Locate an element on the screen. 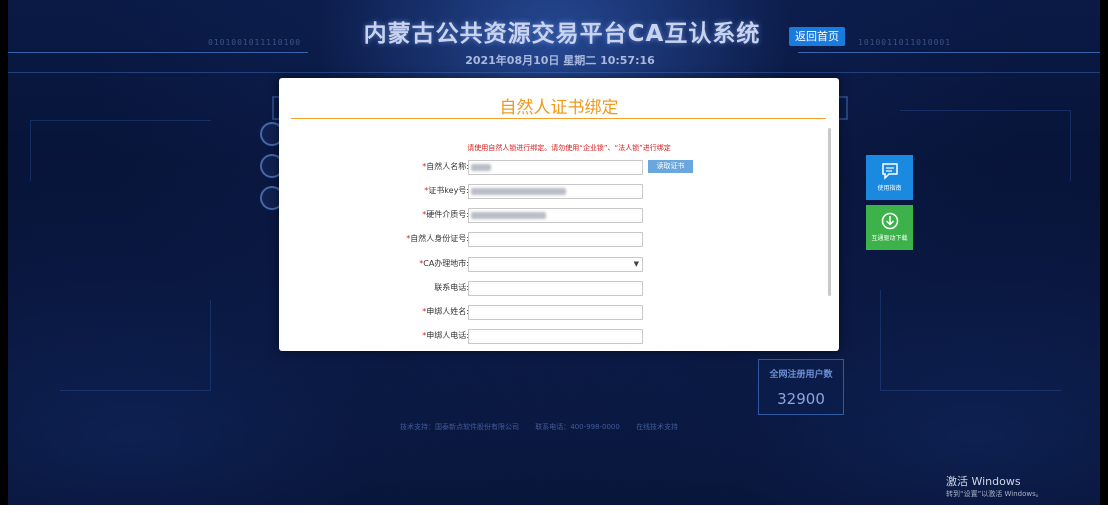  footer-online-support-link: 在线技术支持 is located at coordinates (657, 427).